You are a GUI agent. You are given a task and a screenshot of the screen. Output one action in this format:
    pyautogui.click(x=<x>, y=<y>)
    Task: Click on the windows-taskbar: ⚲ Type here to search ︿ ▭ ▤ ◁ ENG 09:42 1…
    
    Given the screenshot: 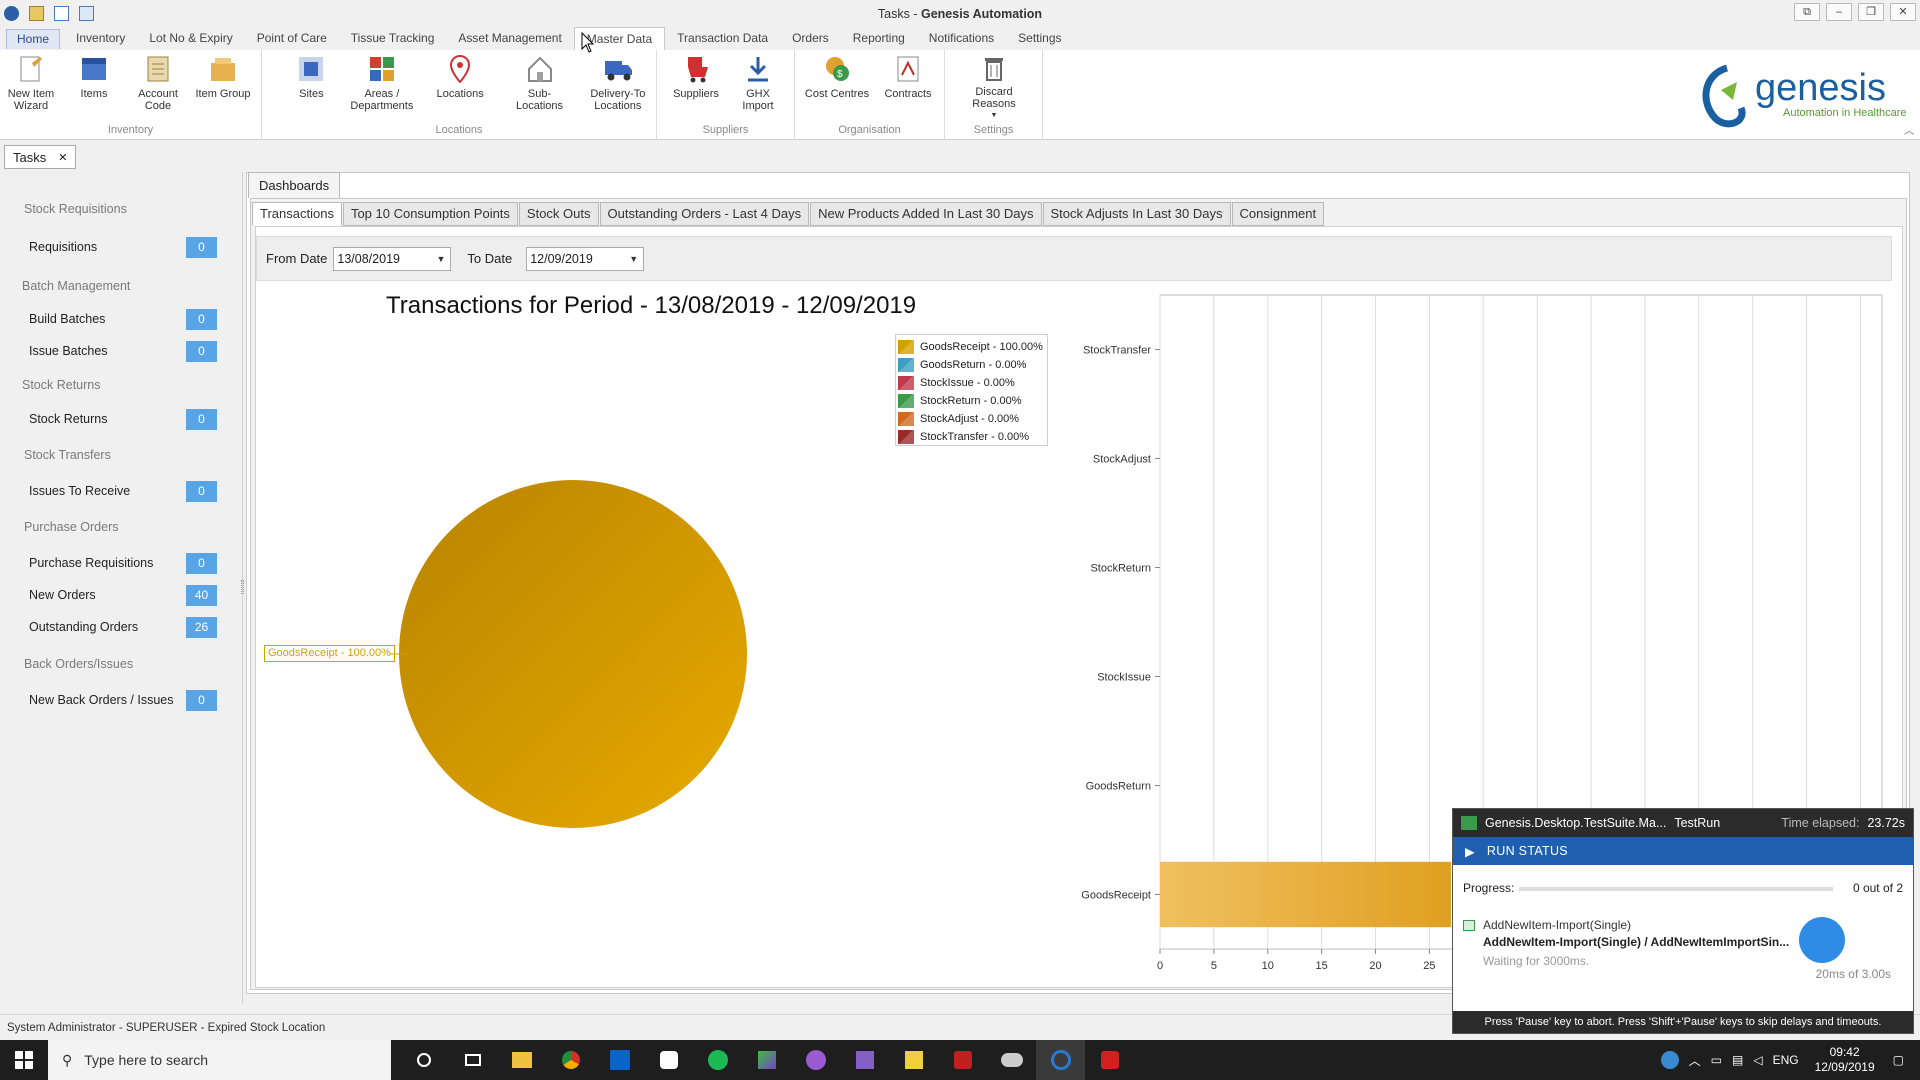 What is the action you would take?
    pyautogui.click(x=960, y=1060)
    